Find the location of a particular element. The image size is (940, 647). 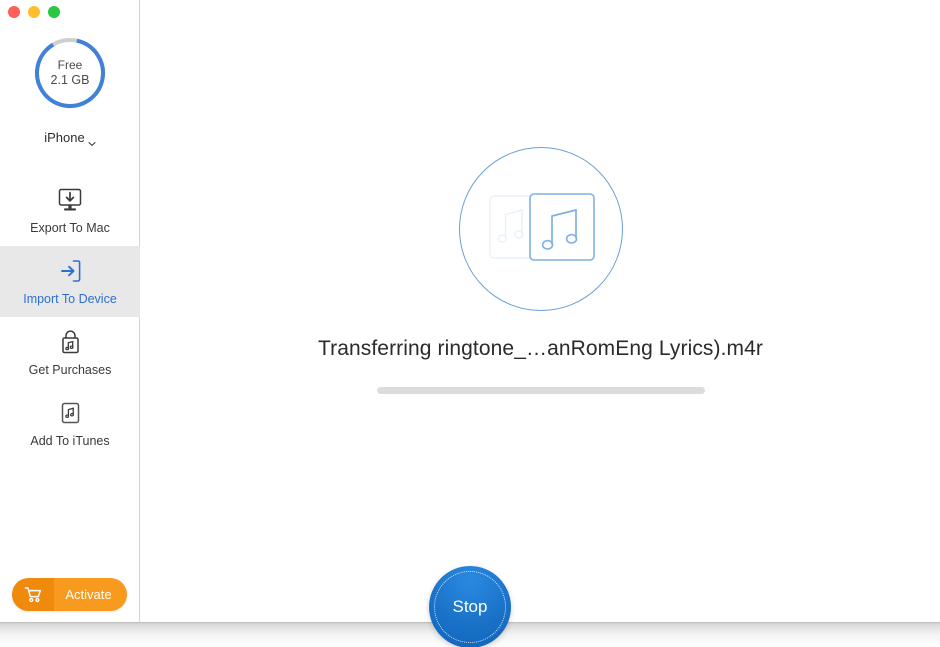

activate-button-label: Activate is located at coordinates (88, 594).